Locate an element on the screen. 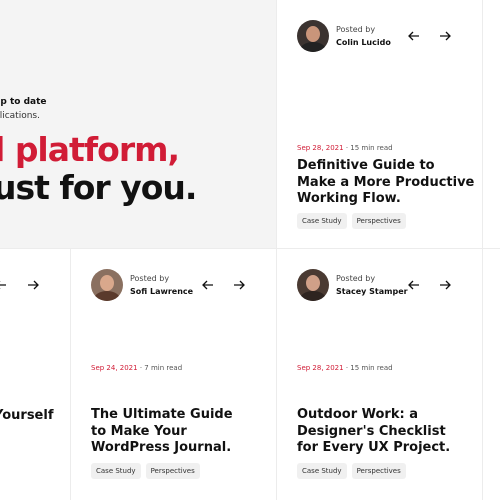 This screenshot has width=500, height=500. author-name: Colin Lucido is located at coordinates (363, 42).